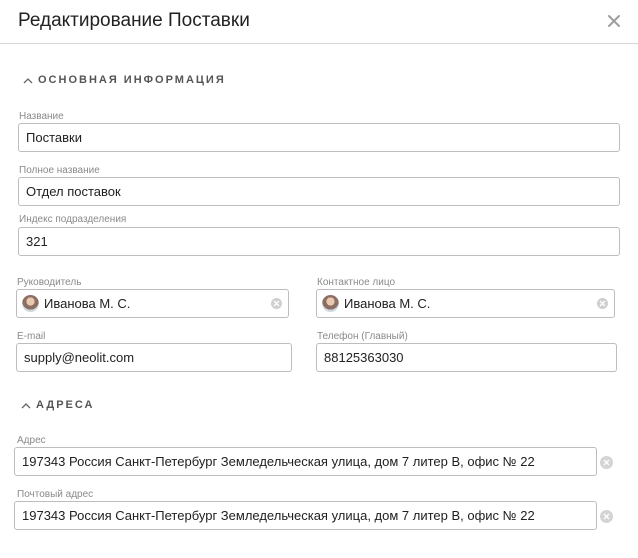 The width and height of the screenshot is (638, 558). I want to click on dialog-header: Редактирование Поставки, so click(319, 22).